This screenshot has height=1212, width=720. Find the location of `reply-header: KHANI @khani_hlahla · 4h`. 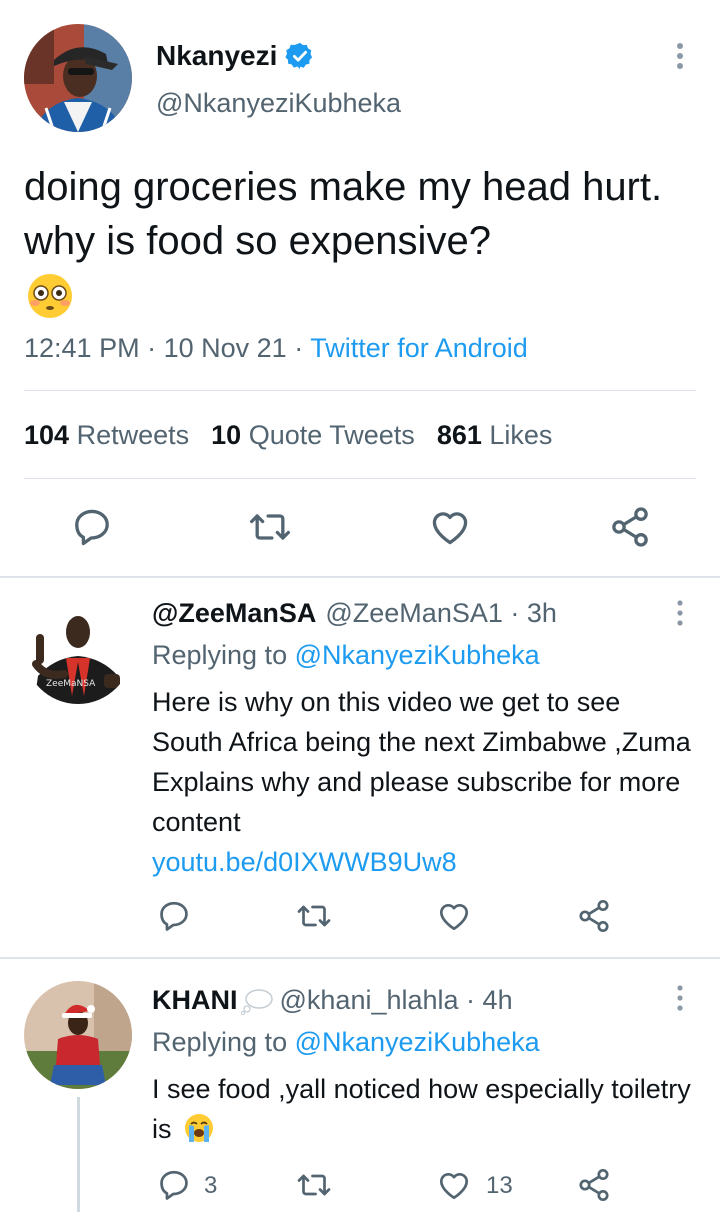

reply-header: KHANI @khani_hlahla · 4h is located at coordinates (332, 1000).